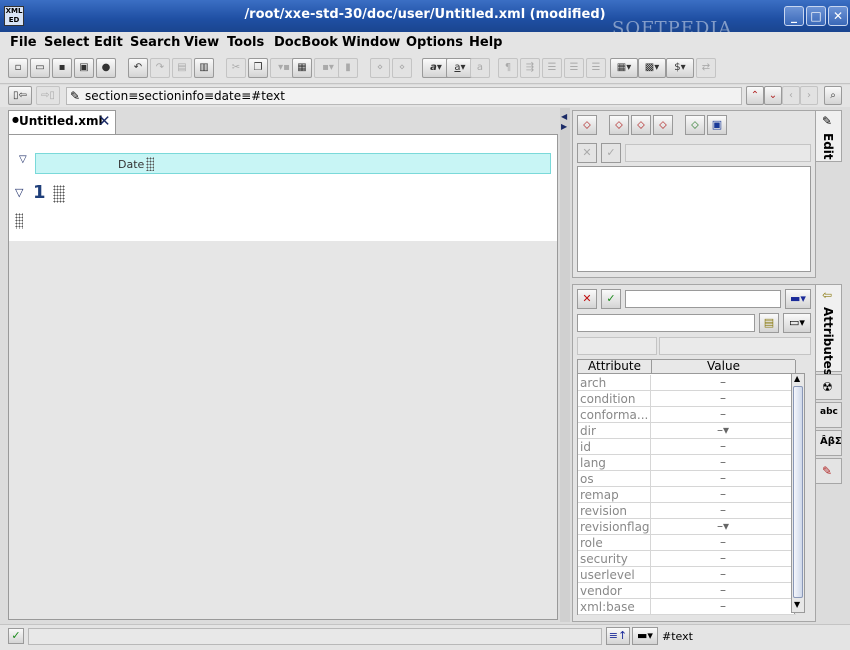  What do you see at coordinates (182, 68) in the screenshot?
I see `repeat-icon: ▤` at bounding box center [182, 68].